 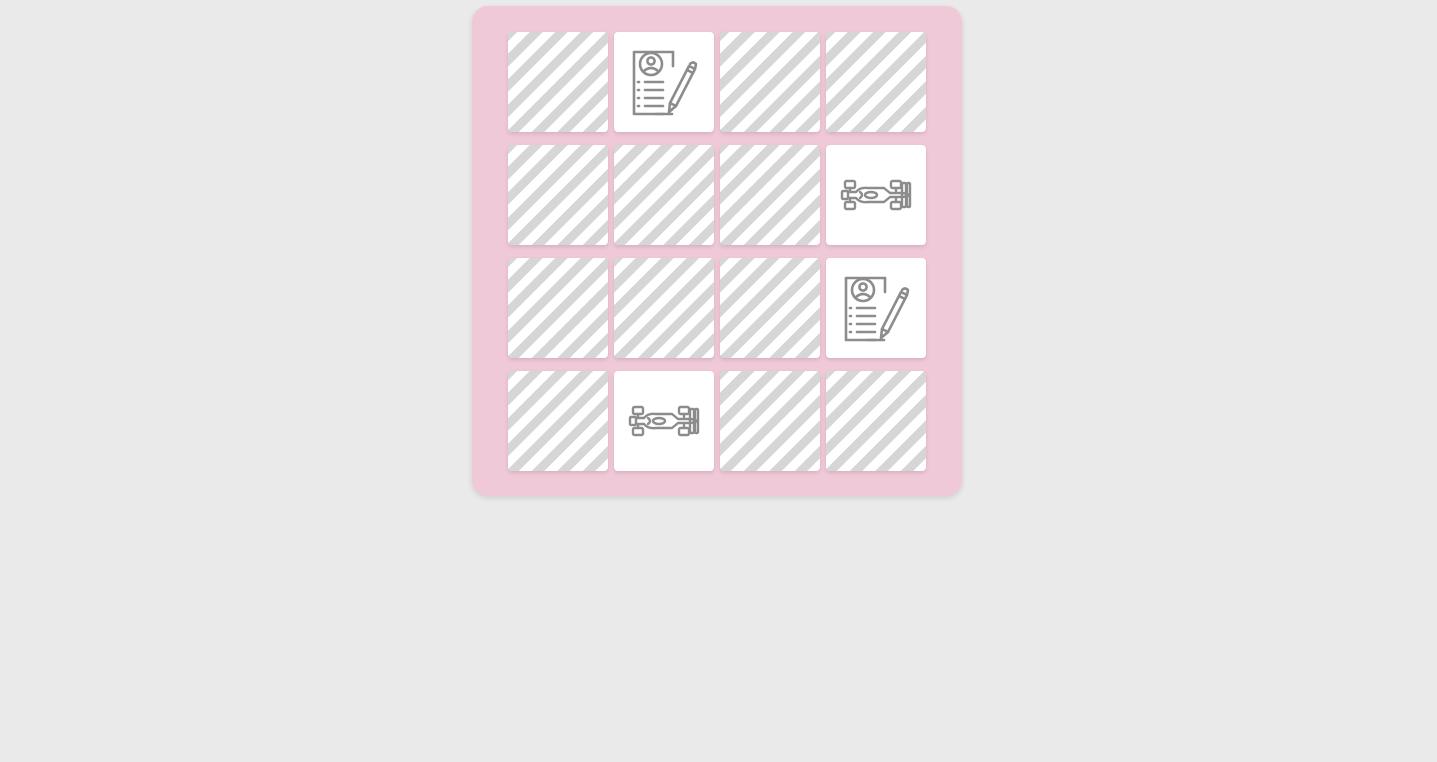 I want to click on memory-card-r3c2, so click(x=664, y=308).